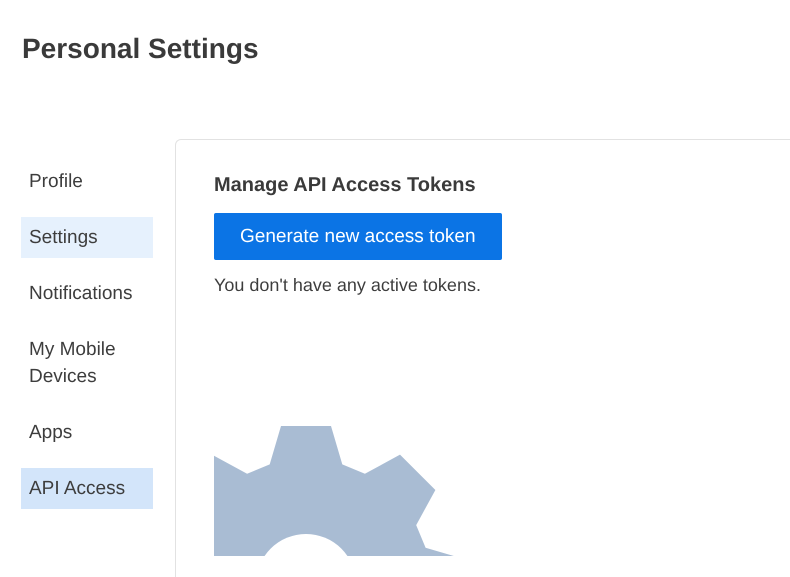 The image size is (790, 577). What do you see at coordinates (358, 236) in the screenshot?
I see `generate-token-button: Generate new access token` at bounding box center [358, 236].